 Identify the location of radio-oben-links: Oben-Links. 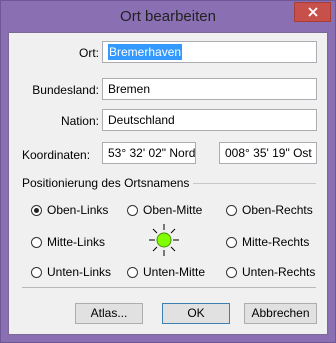
(69, 210).